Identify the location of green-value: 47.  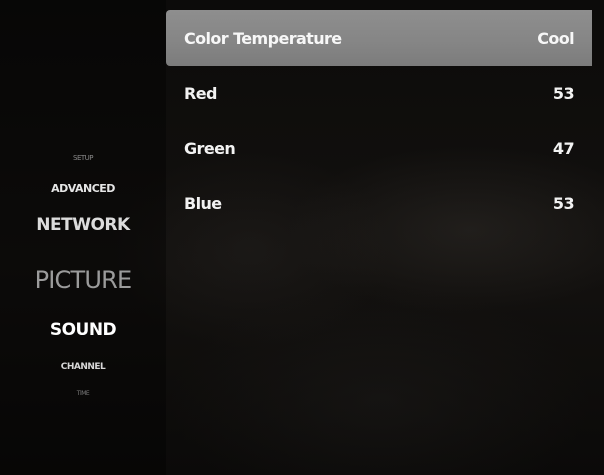
(563, 148).